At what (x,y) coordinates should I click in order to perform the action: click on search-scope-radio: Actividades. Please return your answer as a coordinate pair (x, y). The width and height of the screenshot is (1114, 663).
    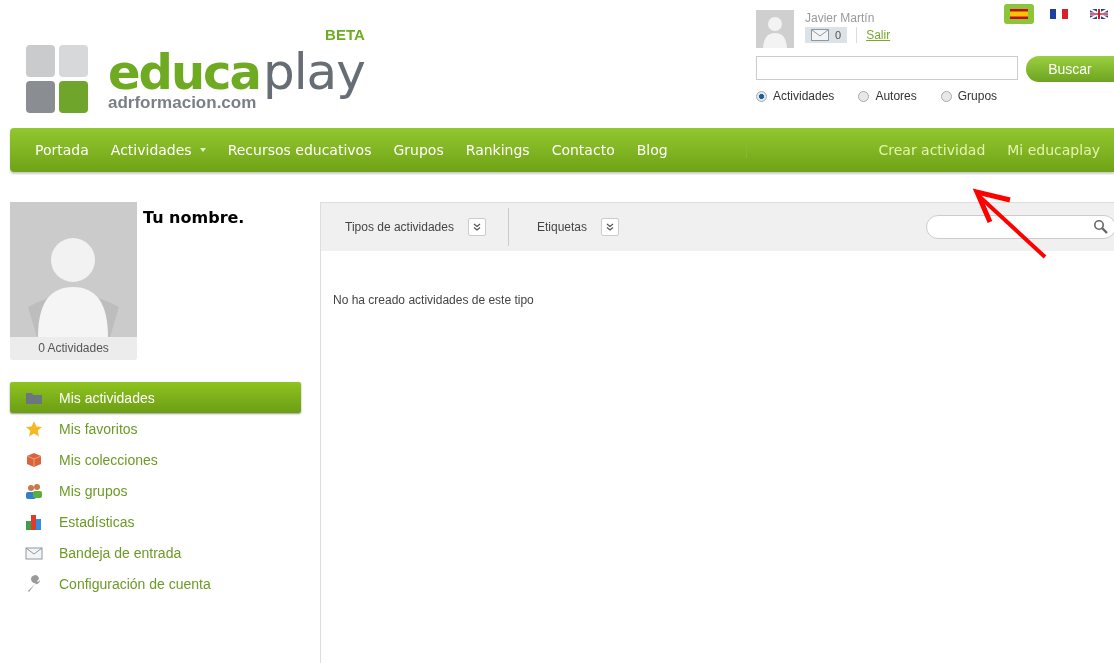
    Looking at the image, I should click on (795, 96).